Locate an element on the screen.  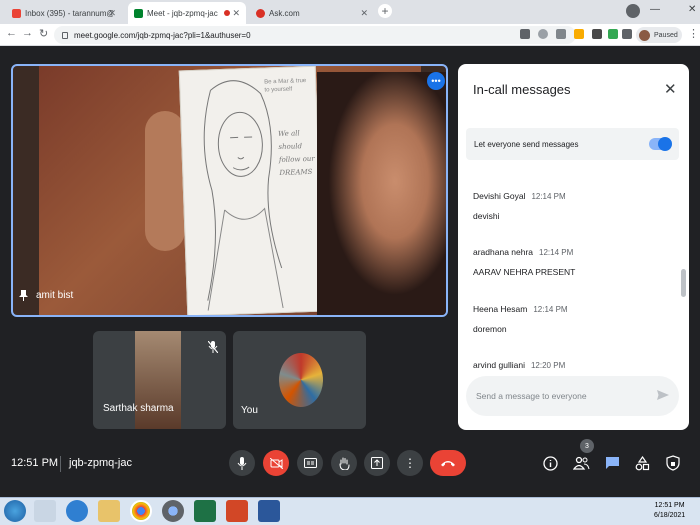
panel-title: In-call messages is located at coordinates (522, 89).